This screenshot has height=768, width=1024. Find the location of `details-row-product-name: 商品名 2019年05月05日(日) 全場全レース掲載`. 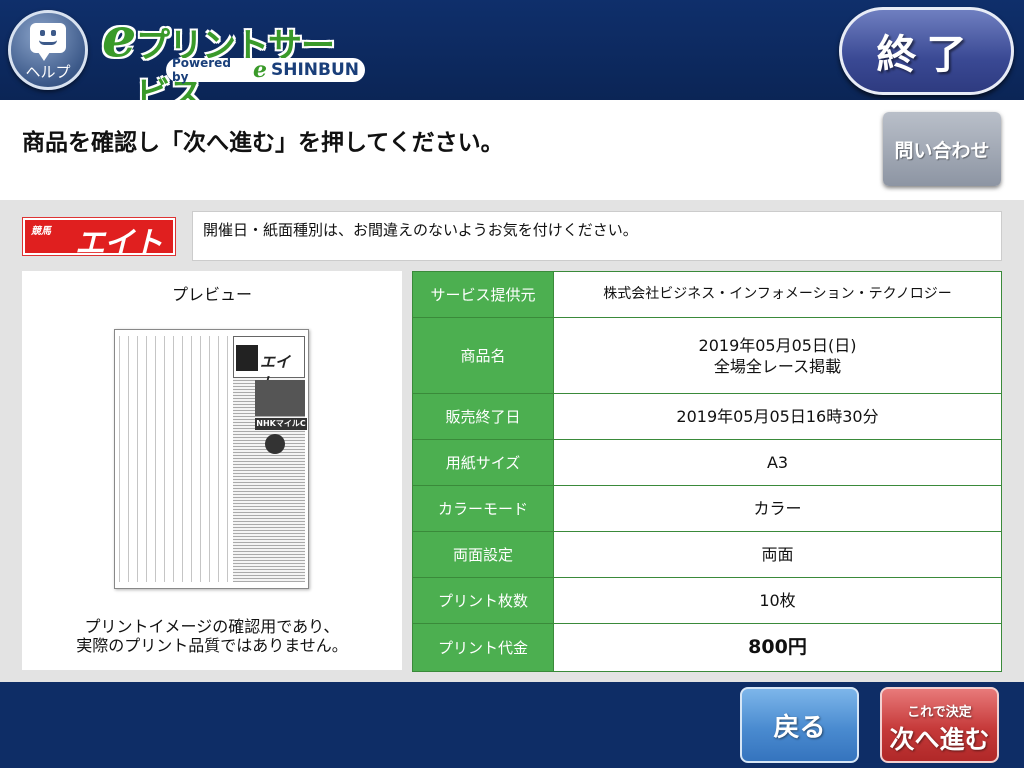

details-row-product-name: 商品名 2019年05月05日(日) 全場全レース掲載 is located at coordinates (707, 355).